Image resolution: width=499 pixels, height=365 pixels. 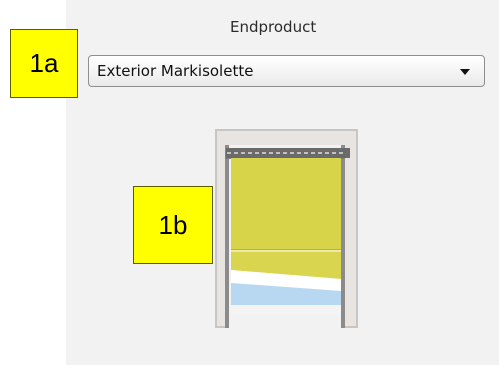 What do you see at coordinates (273, 27) in the screenshot?
I see `endproduct-label: Endproduct` at bounding box center [273, 27].